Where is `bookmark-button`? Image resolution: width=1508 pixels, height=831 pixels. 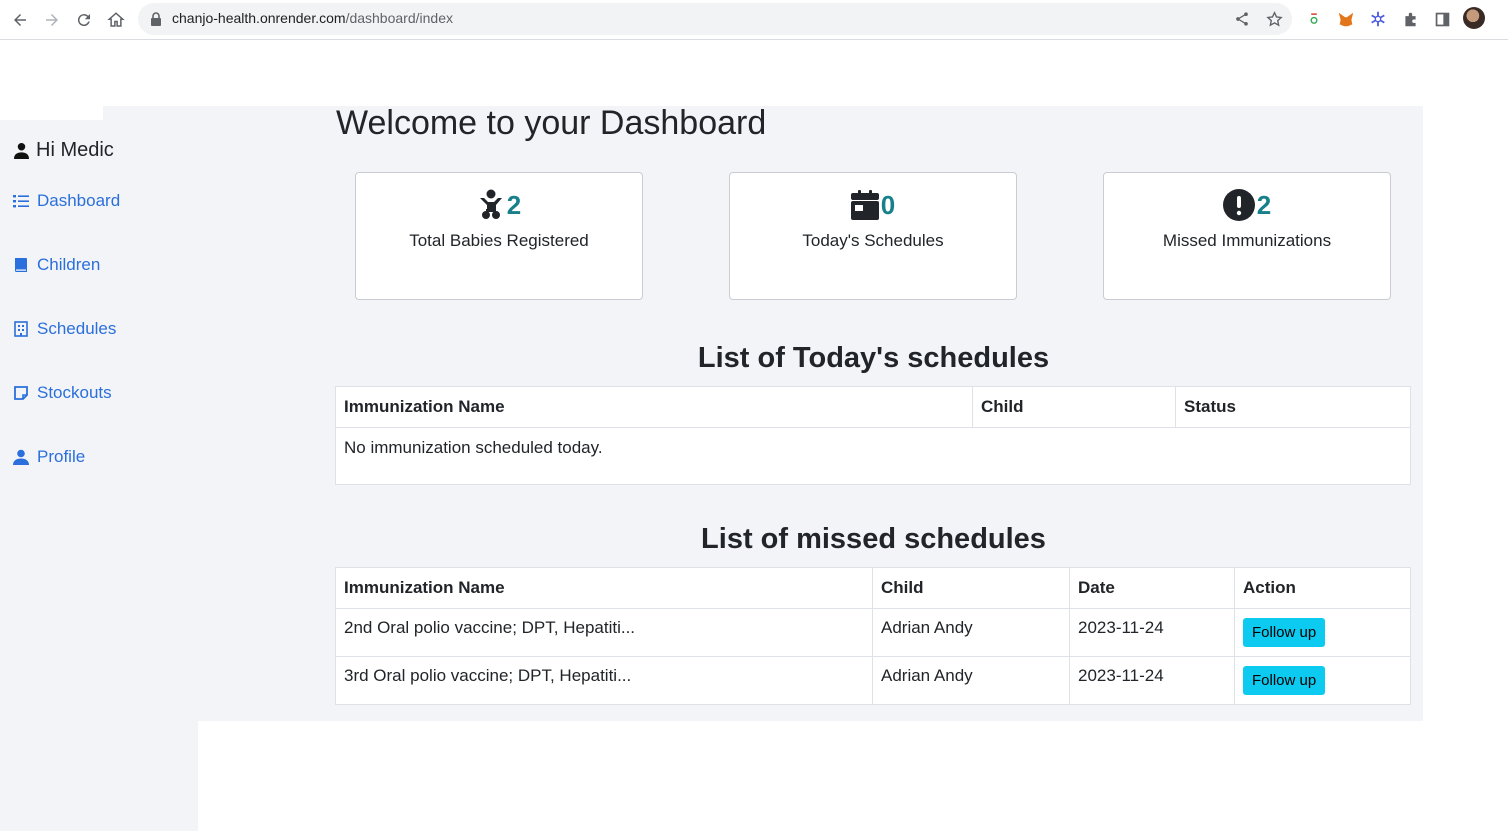 bookmark-button is located at coordinates (1274, 19).